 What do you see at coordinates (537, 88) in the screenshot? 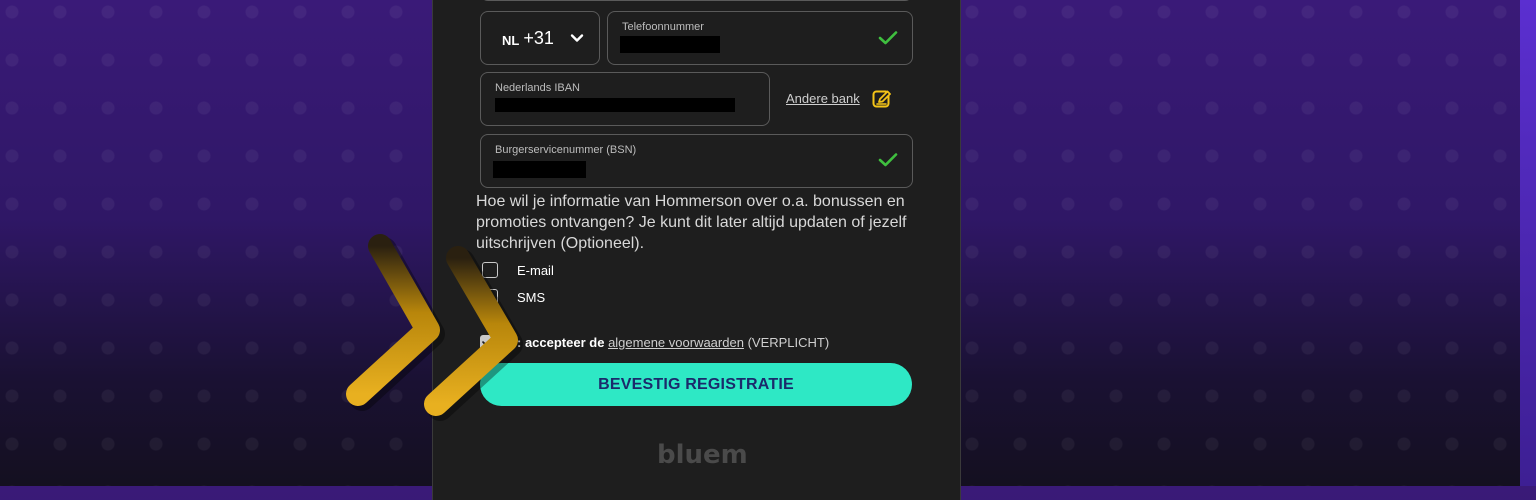
I see `iban-label: Nederlands IBAN` at bounding box center [537, 88].